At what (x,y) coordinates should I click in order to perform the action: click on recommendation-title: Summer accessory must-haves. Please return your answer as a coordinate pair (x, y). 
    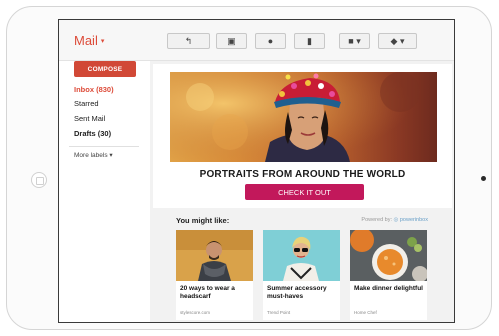
    Looking at the image, I should click on (297, 292).